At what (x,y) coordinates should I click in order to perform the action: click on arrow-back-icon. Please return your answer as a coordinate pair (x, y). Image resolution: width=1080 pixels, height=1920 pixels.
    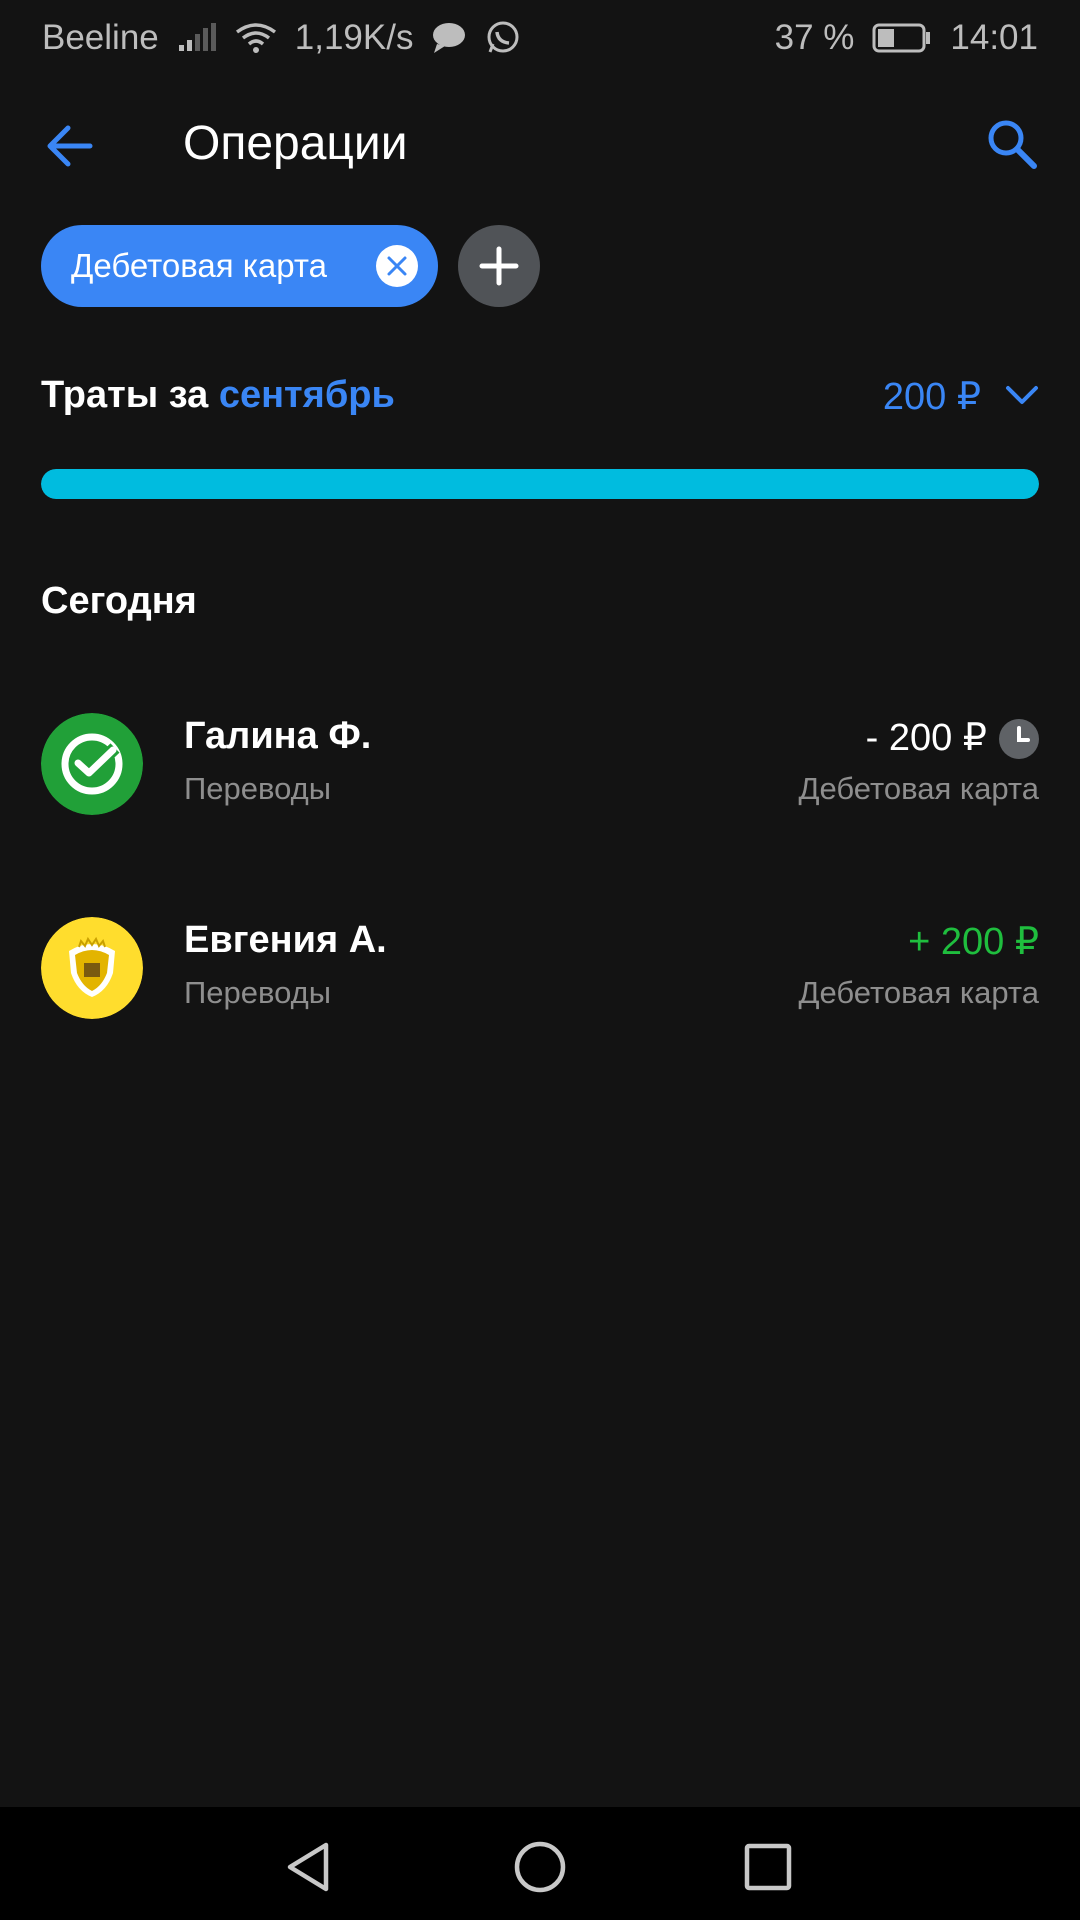
    Looking at the image, I should click on (70, 146).